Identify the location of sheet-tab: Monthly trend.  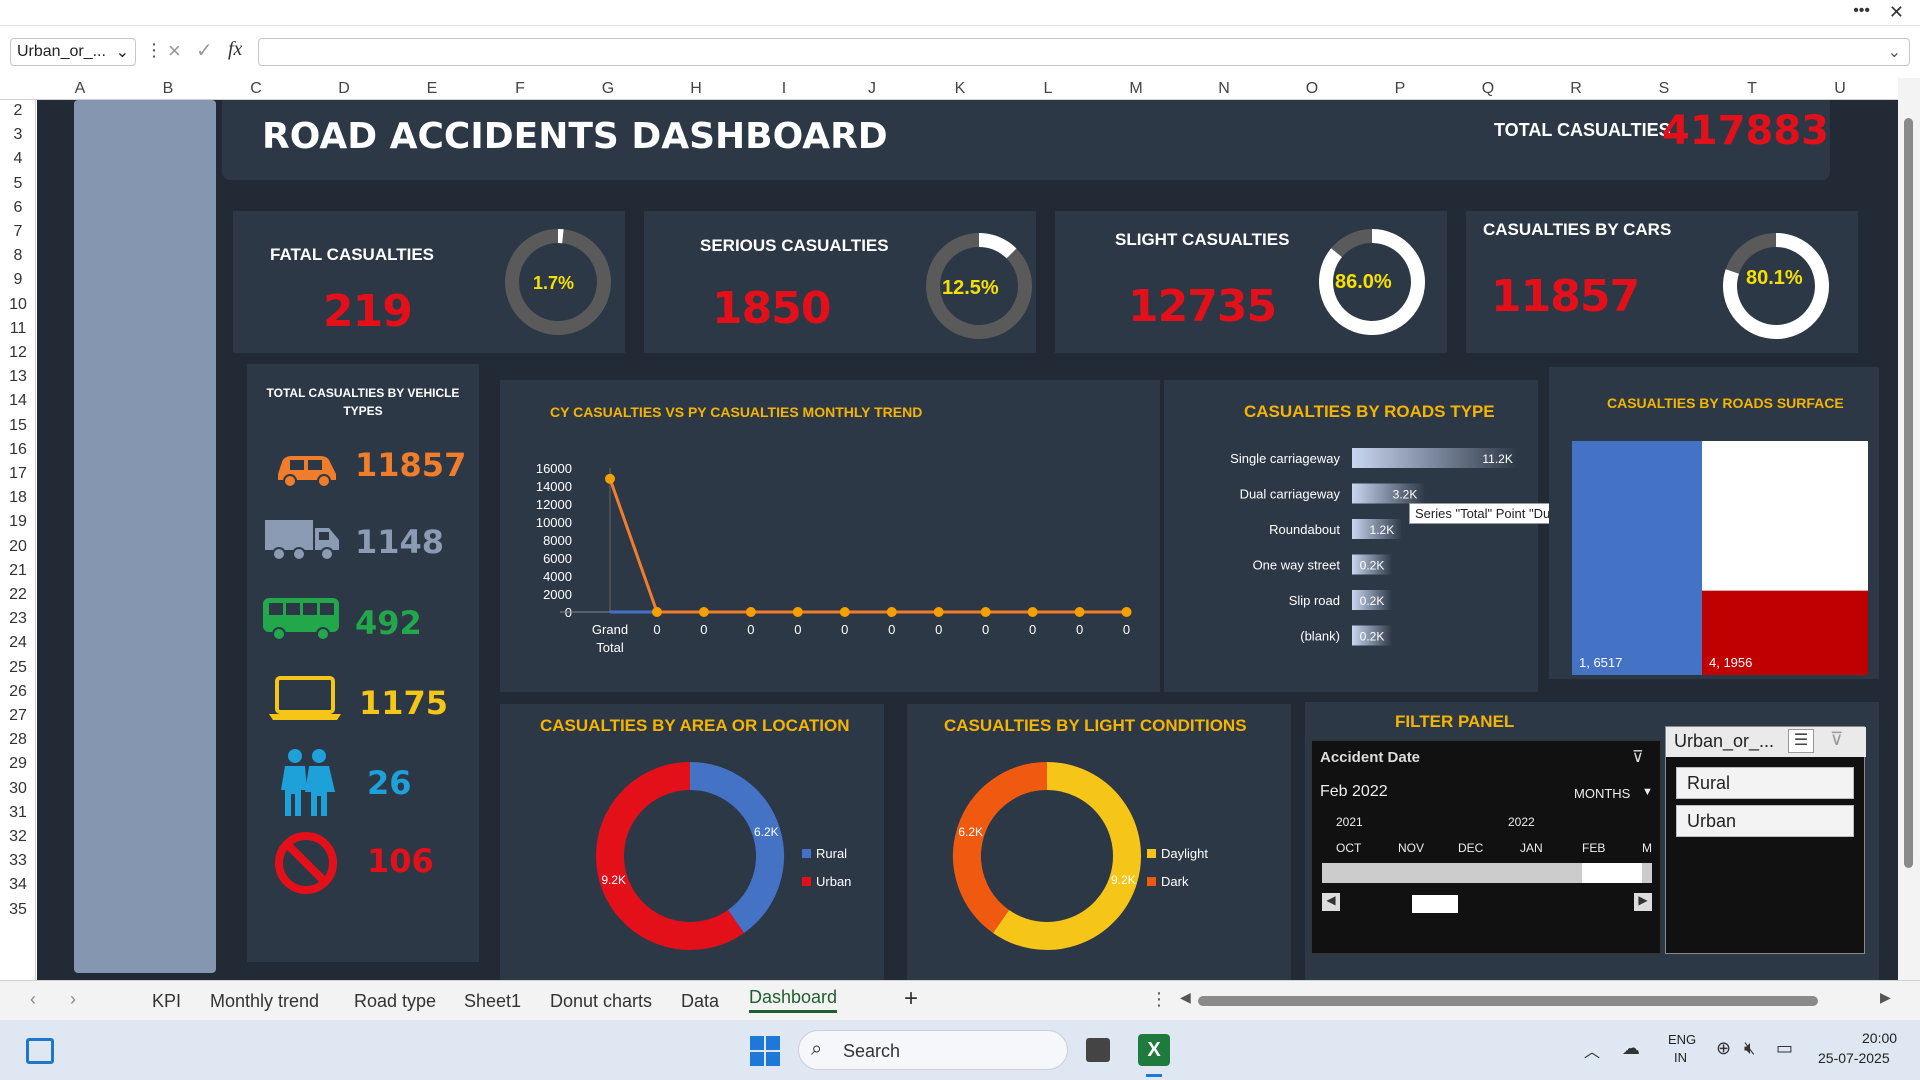
(264, 1001).